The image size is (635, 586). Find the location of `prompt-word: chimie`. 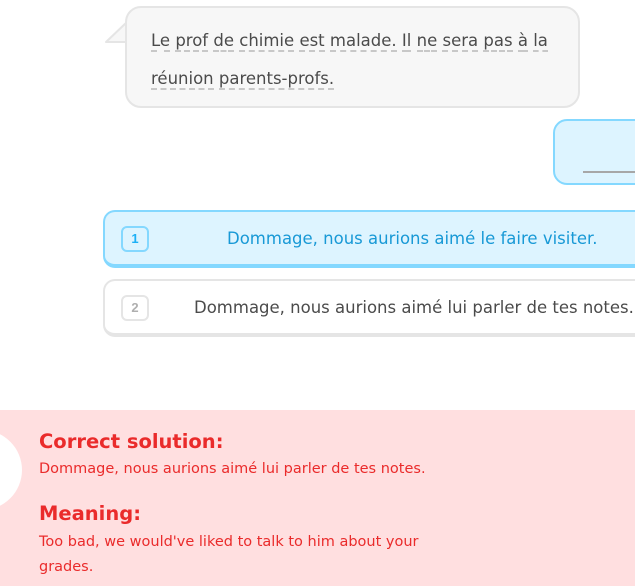

prompt-word: chimie is located at coordinates (267, 41).